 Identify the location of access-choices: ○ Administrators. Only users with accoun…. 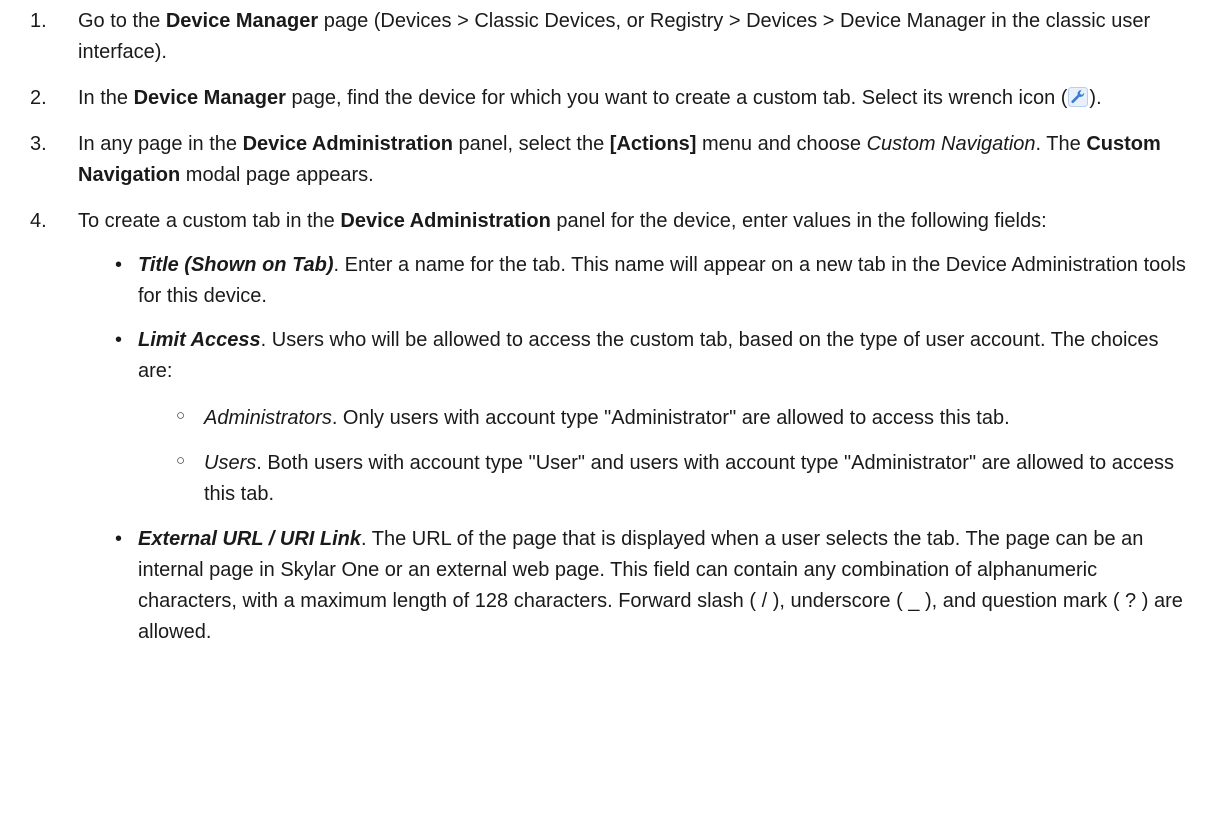
(666, 456).